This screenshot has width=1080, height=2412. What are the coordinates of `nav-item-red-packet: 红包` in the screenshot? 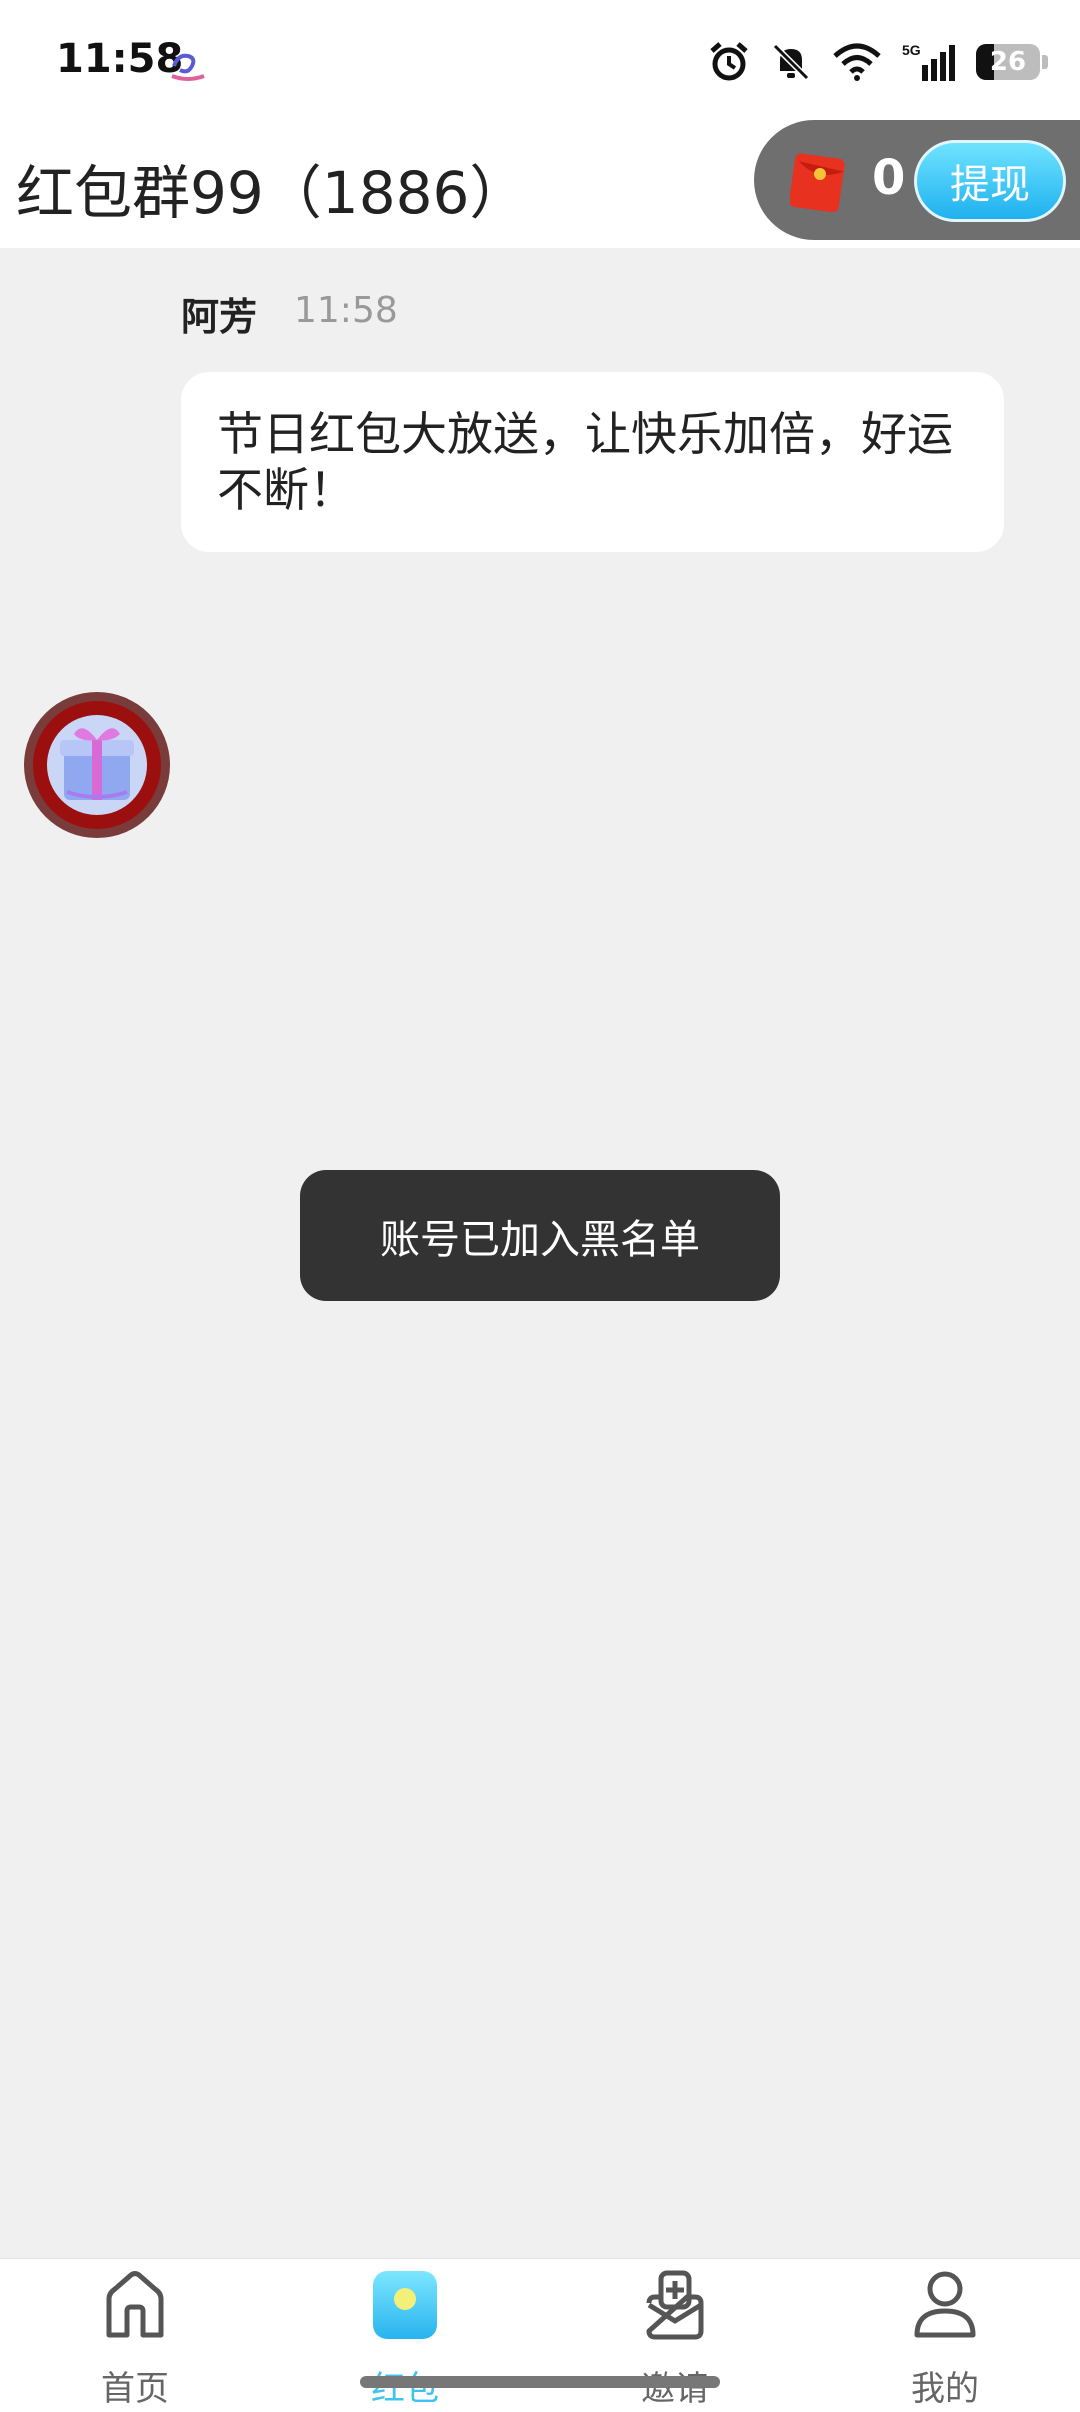 It's located at (405, 2339).